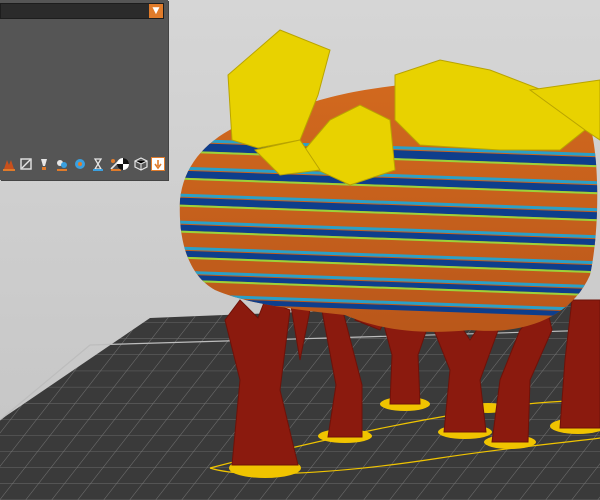  Describe the element at coordinates (141, 164) in the screenshot. I see `shells-icon` at that location.